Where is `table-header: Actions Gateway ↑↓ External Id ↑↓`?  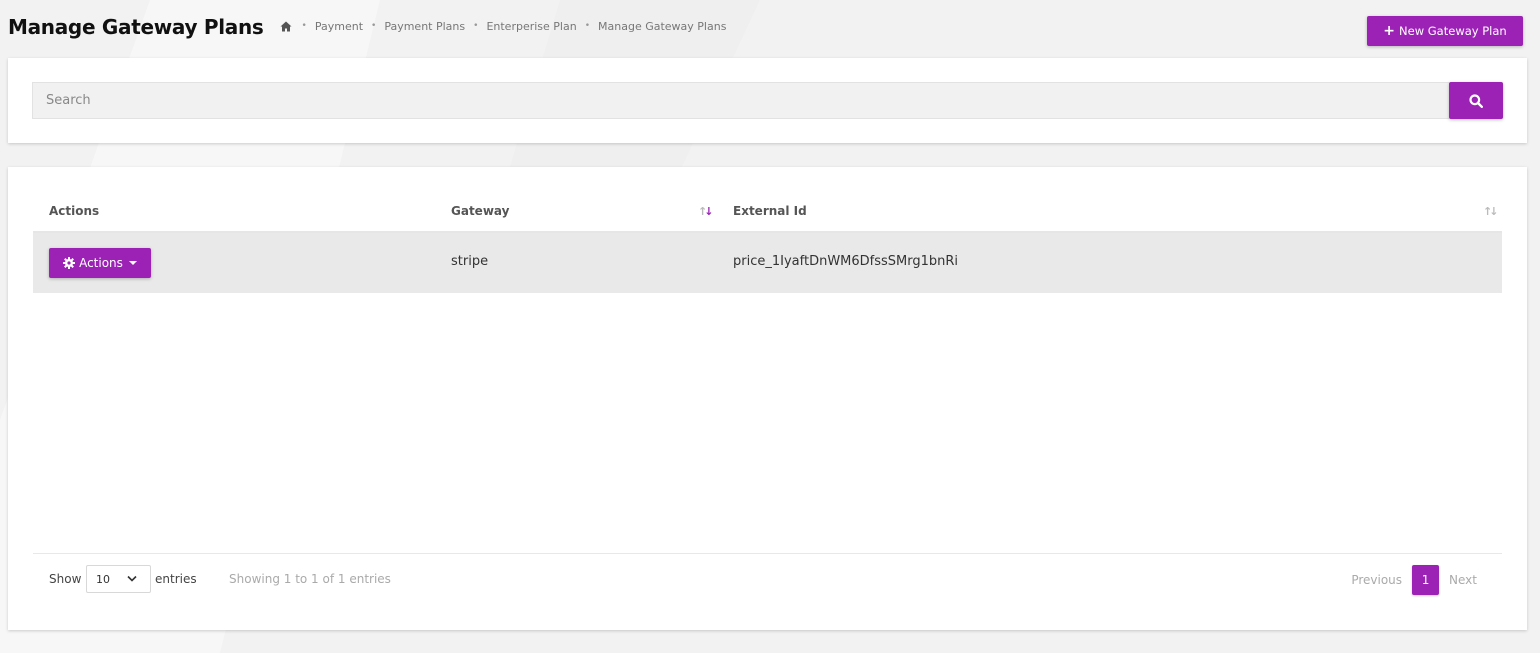
table-header: Actions Gateway ↑↓ External Id ↑↓ is located at coordinates (767, 214).